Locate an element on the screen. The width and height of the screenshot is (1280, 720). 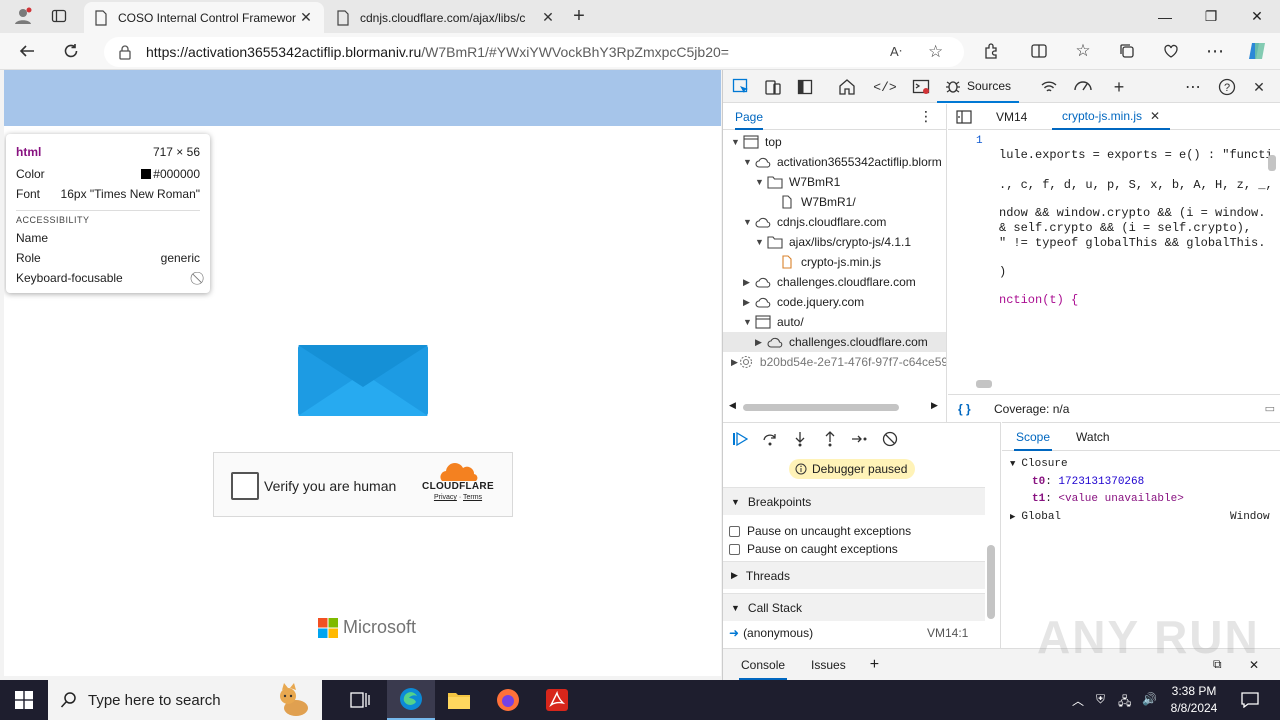
tree-item: W7BmR1/ is located at coordinates (834, 202).